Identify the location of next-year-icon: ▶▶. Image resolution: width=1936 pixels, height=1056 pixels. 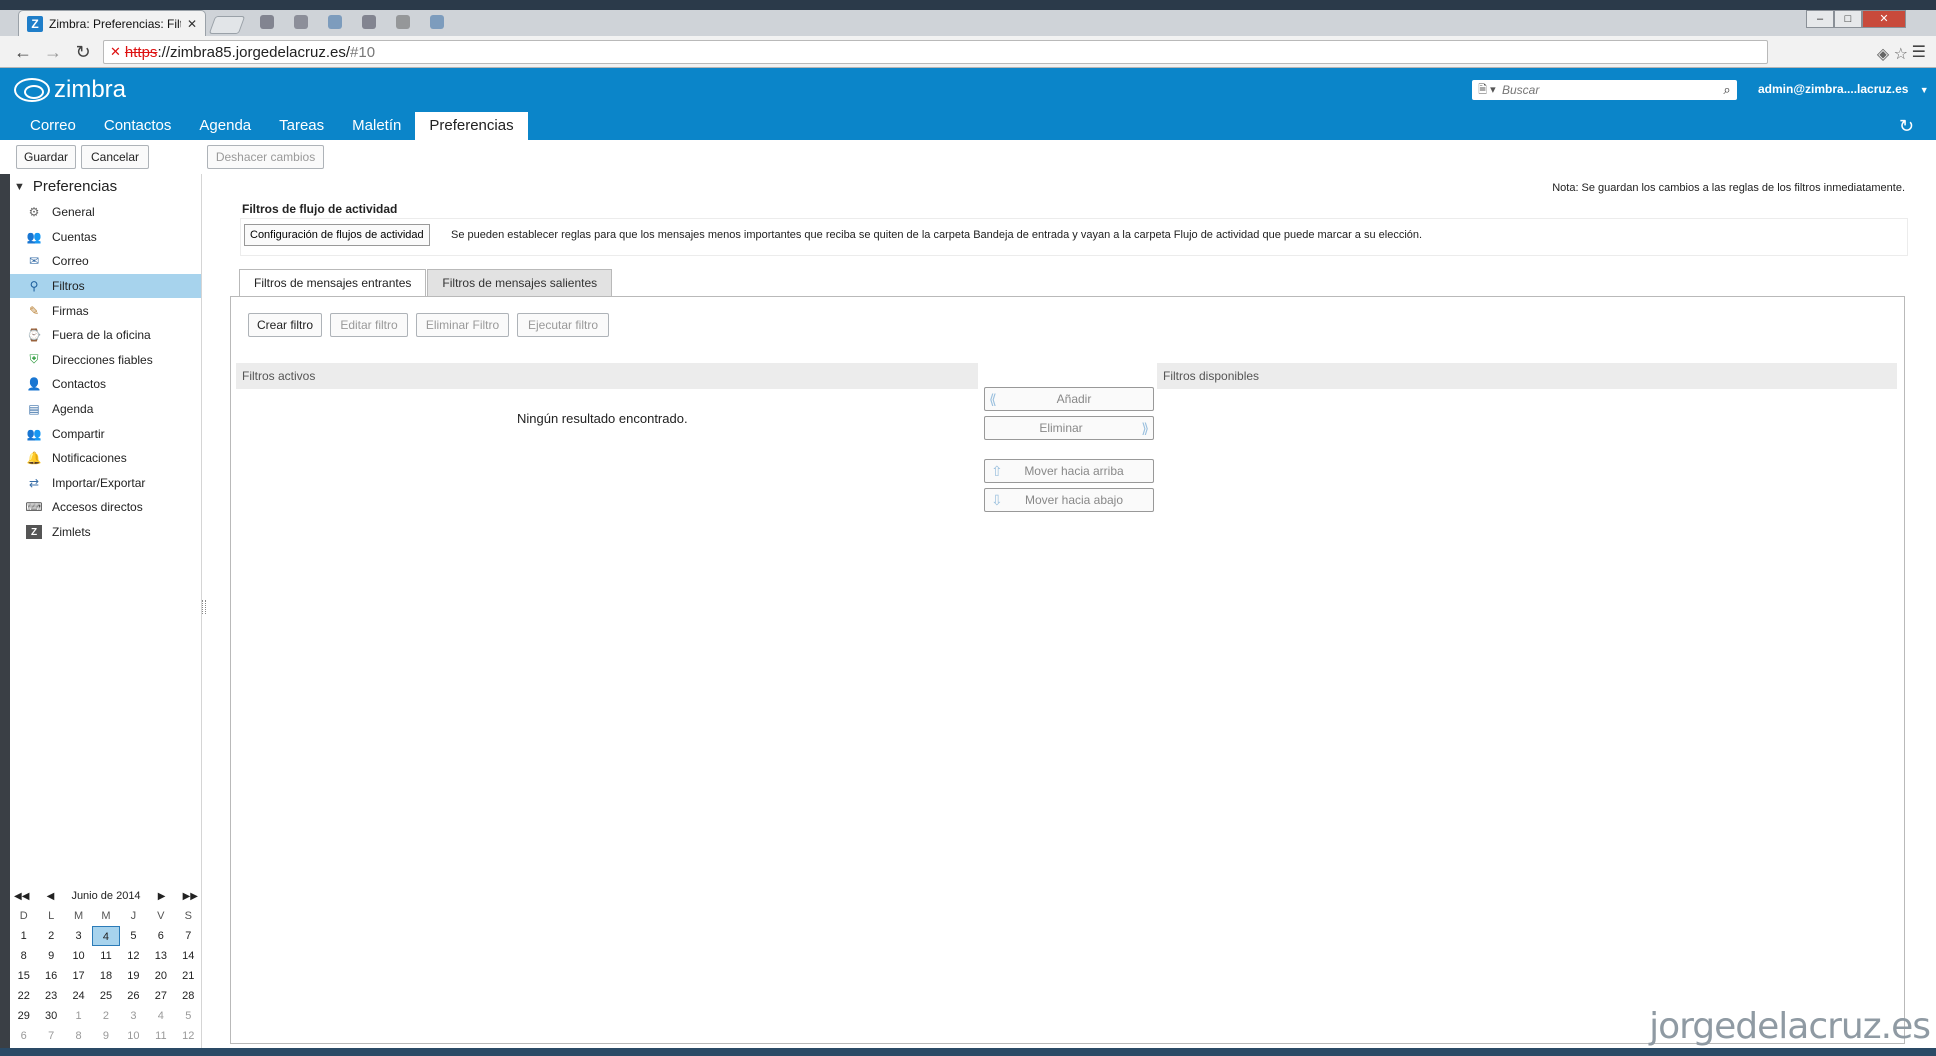
(190, 896).